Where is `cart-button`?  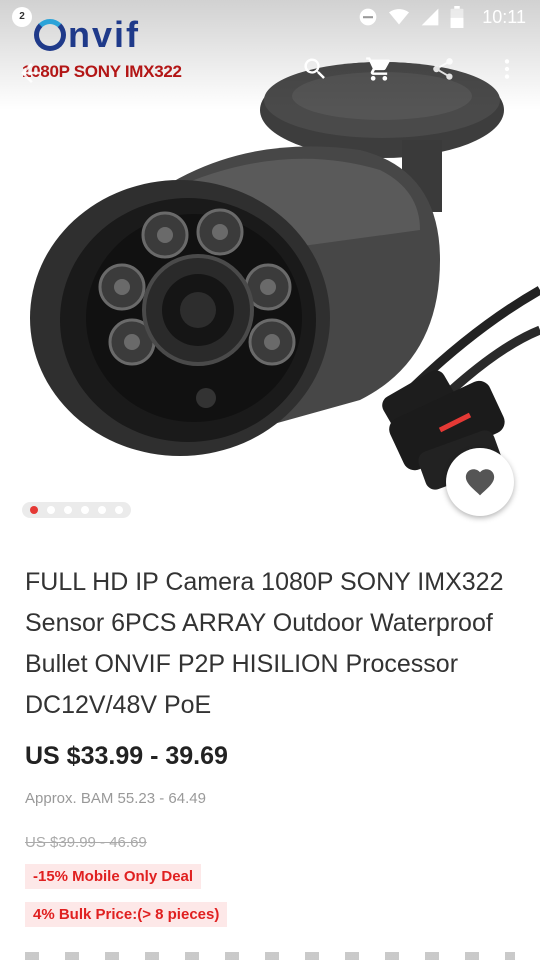 cart-button is located at coordinates (379, 69).